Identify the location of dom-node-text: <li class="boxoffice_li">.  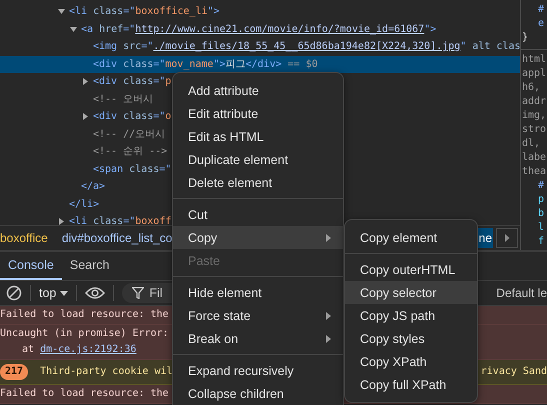
(144, 12).